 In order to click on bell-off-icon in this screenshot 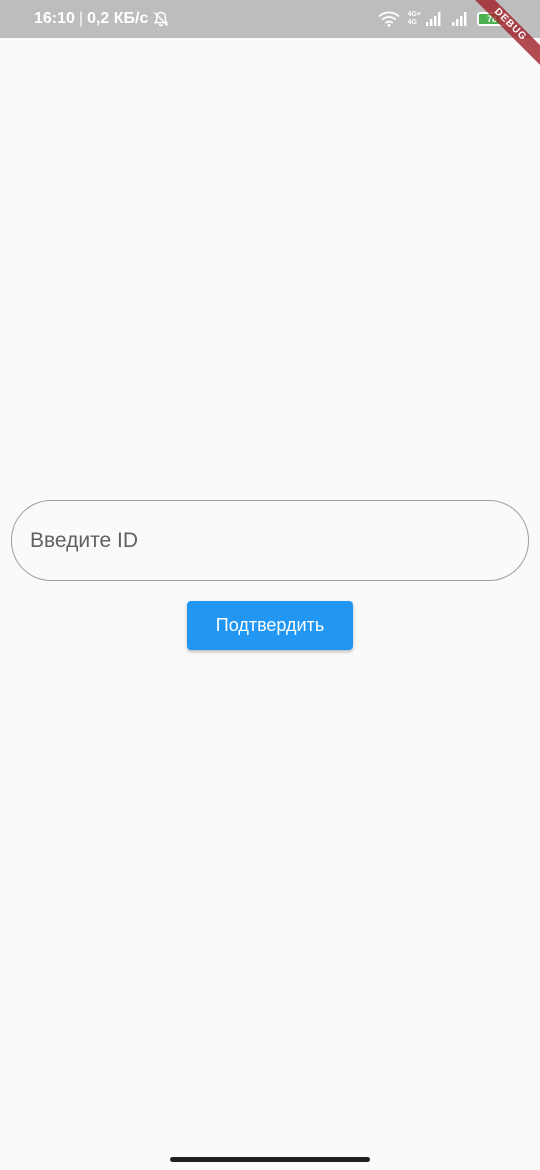, I will do `click(161, 19)`.